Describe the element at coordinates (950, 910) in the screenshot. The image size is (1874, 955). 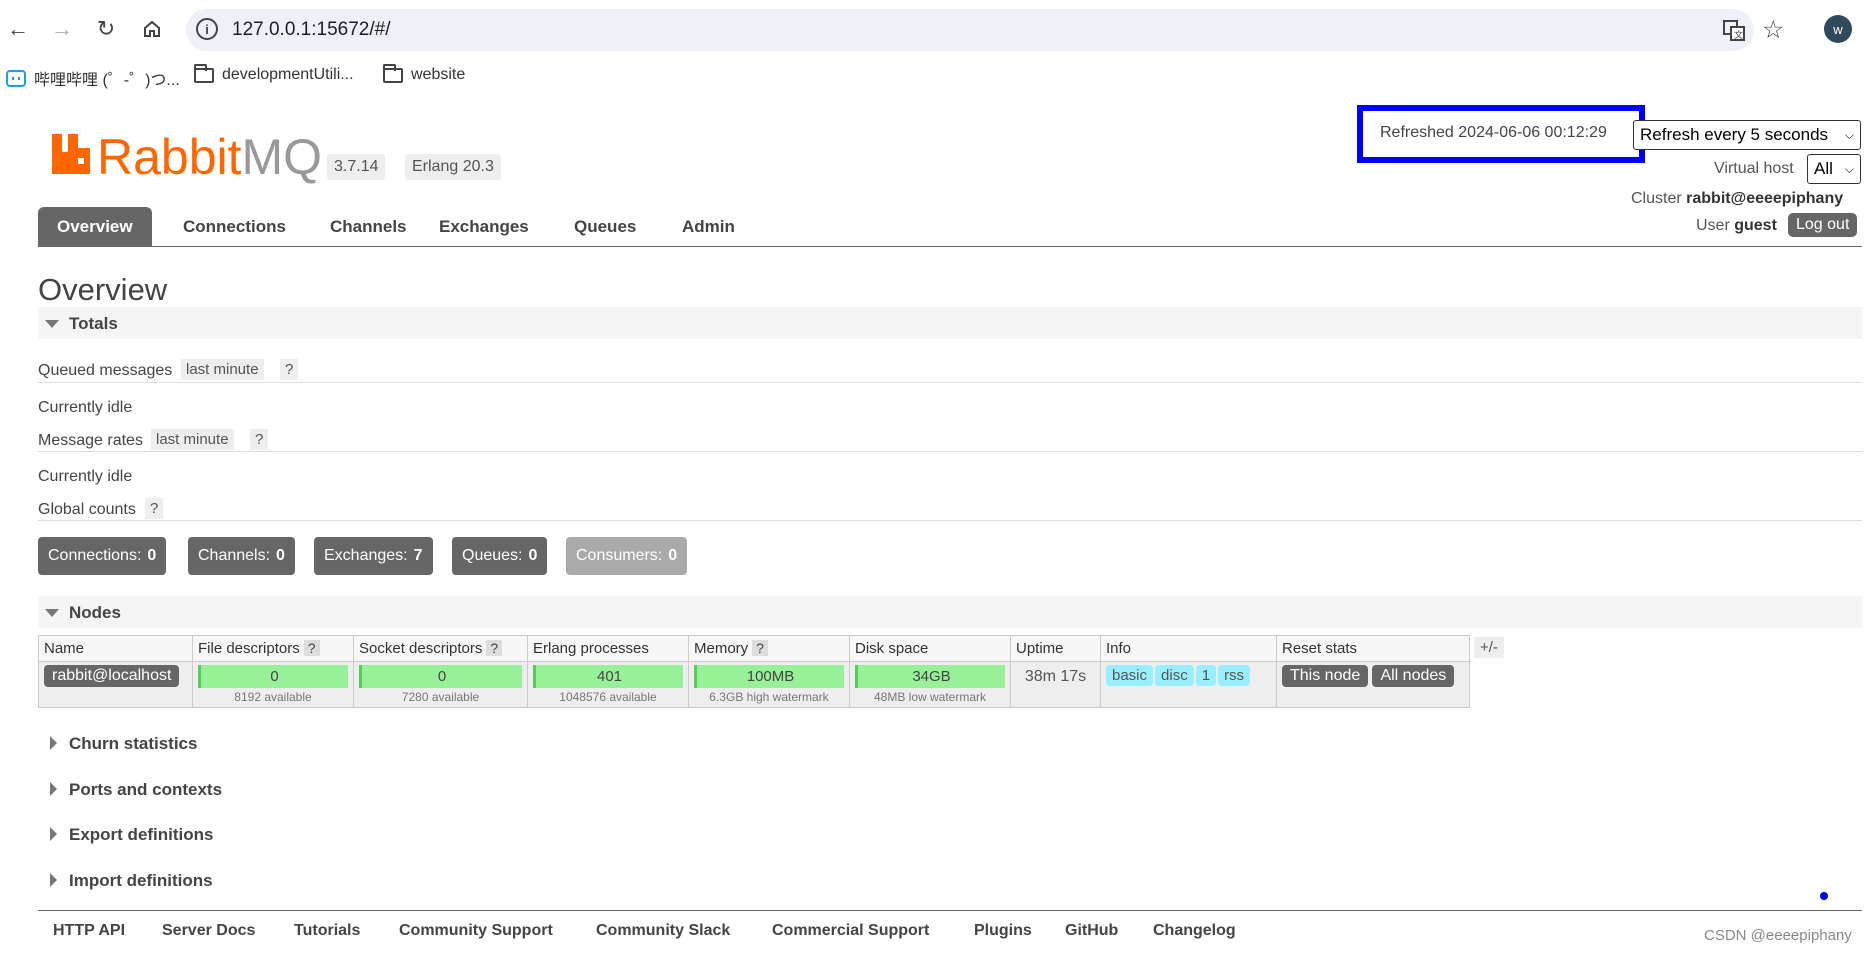
I see `footer-divider` at that location.